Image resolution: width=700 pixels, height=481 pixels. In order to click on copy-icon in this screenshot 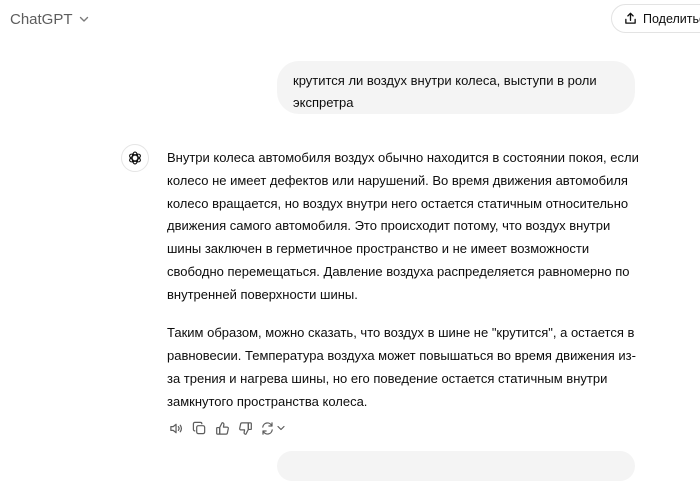, I will do `click(198, 427)`.